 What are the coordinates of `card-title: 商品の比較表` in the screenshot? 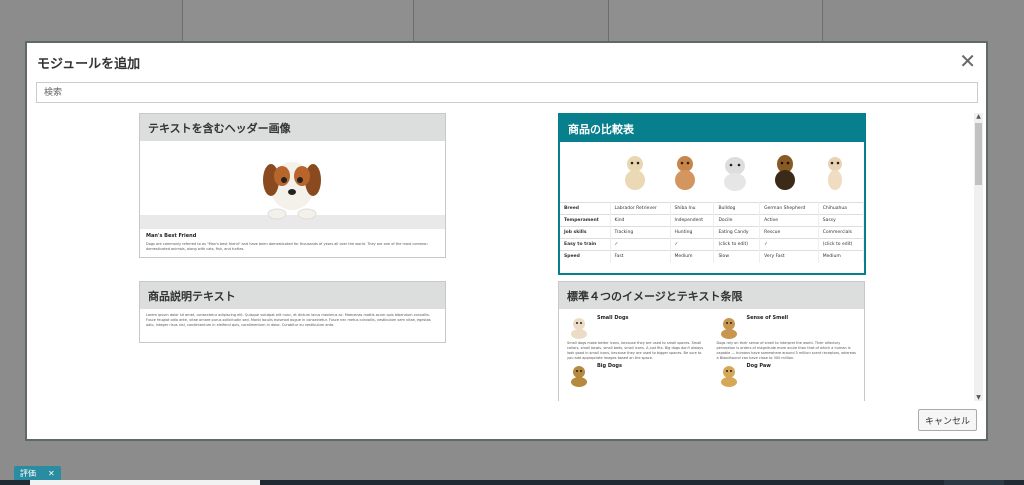 It's located at (712, 128).